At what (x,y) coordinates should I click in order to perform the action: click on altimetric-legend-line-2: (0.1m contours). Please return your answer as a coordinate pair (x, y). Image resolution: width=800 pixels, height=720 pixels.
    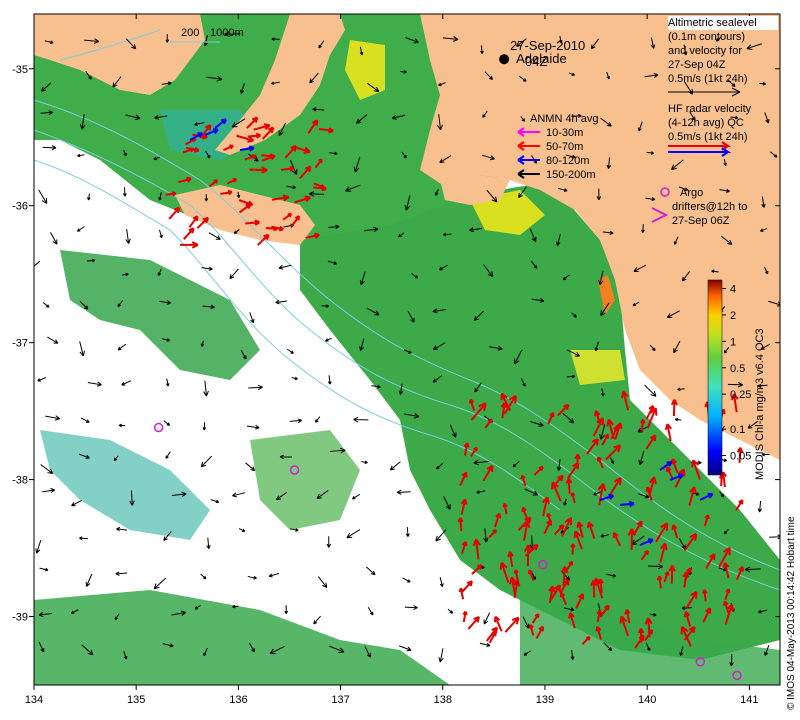
    Looking at the image, I should click on (706, 37).